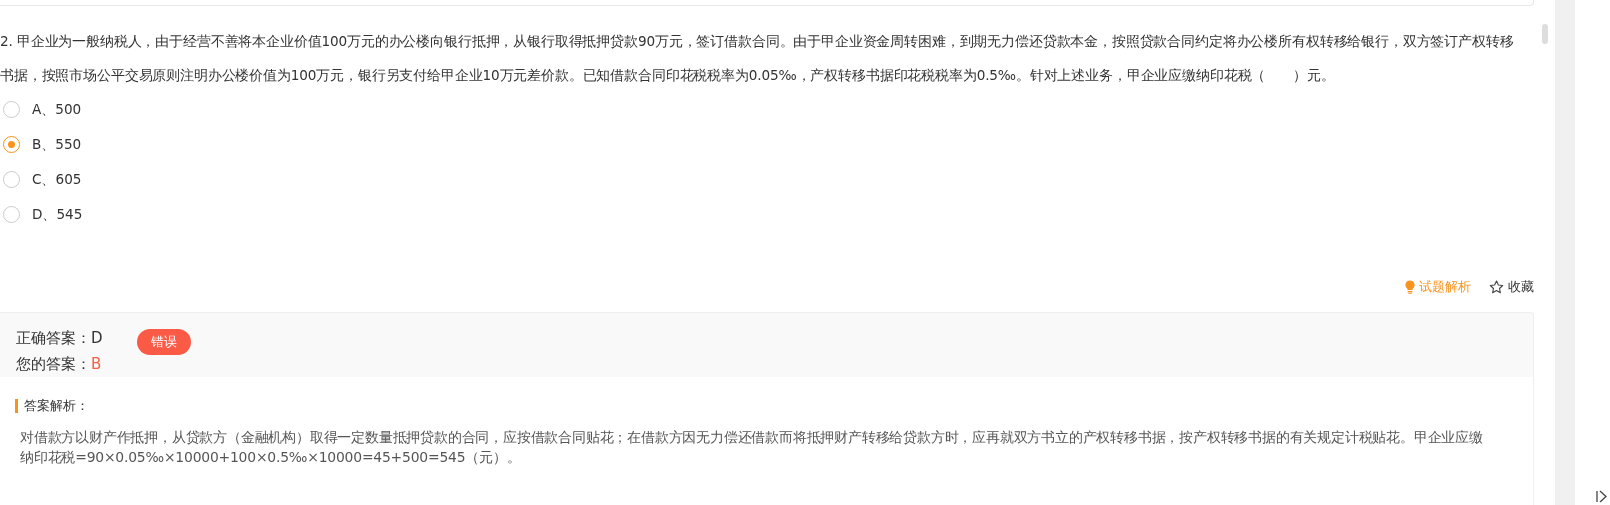 The height and width of the screenshot is (505, 1610). What do you see at coordinates (1496, 287) in the screenshot?
I see `star-icon` at bounding box center [1496, 287].